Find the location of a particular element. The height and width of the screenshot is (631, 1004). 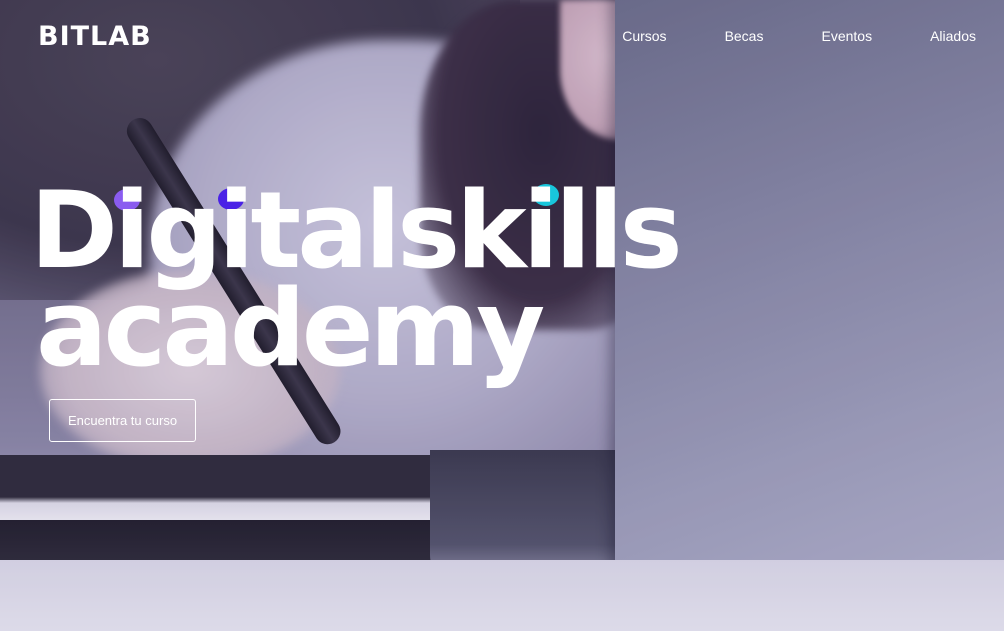

find-course-button: Encuentra tu curso is located at coordinates (122, 420).